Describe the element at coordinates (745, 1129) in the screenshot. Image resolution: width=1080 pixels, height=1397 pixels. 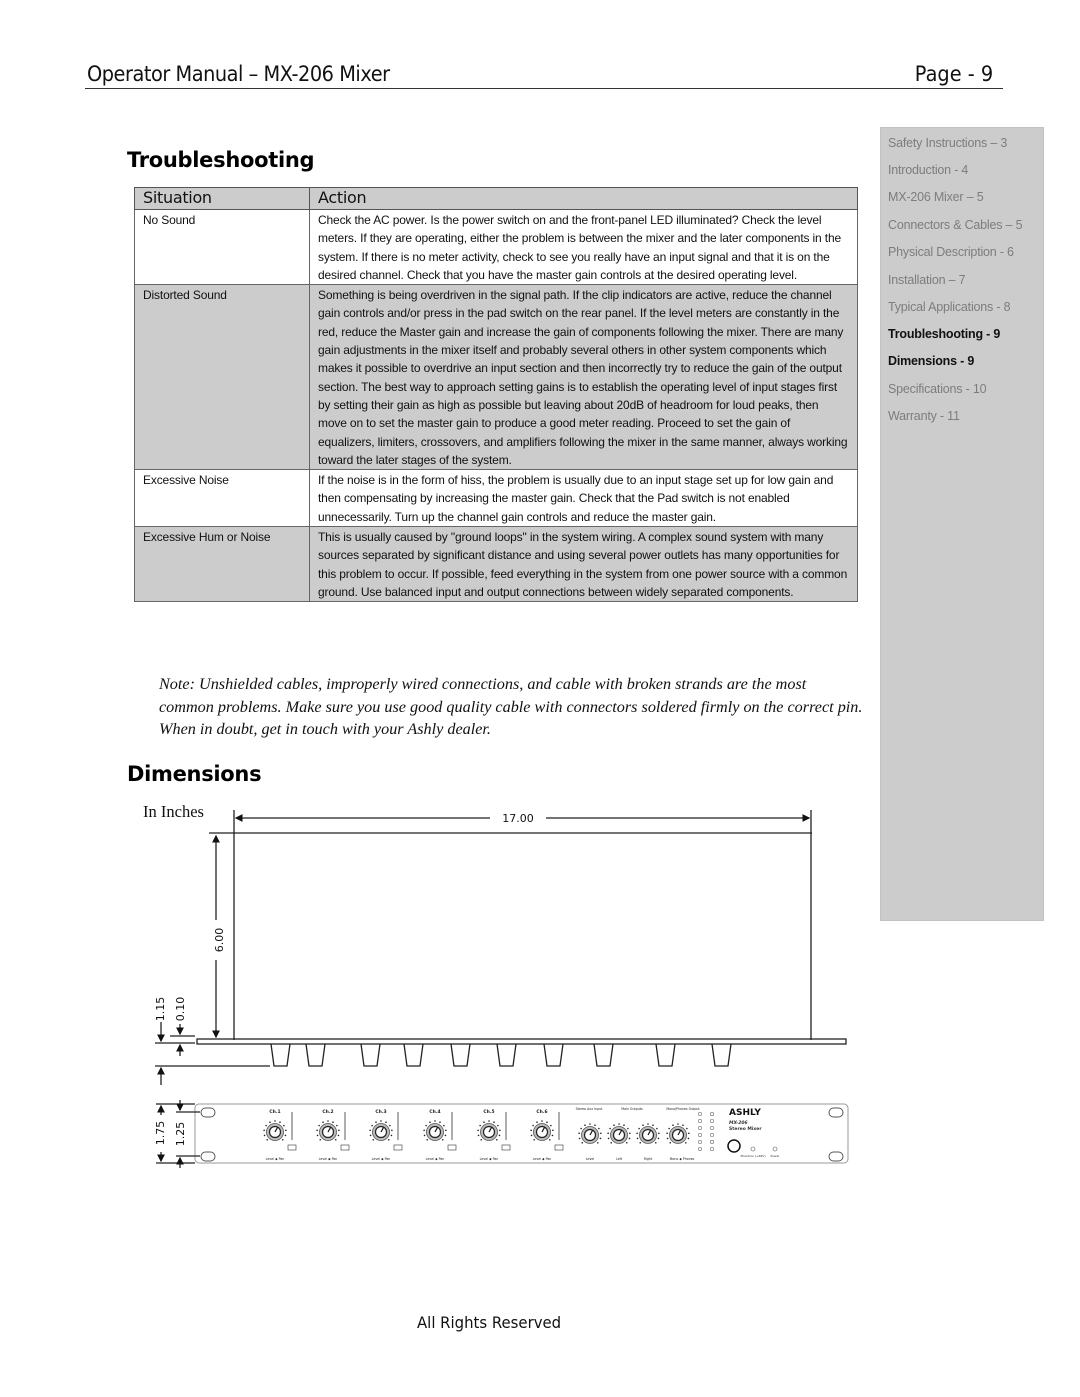
I see `subtitle-label: Stereo Mixer` at that location.